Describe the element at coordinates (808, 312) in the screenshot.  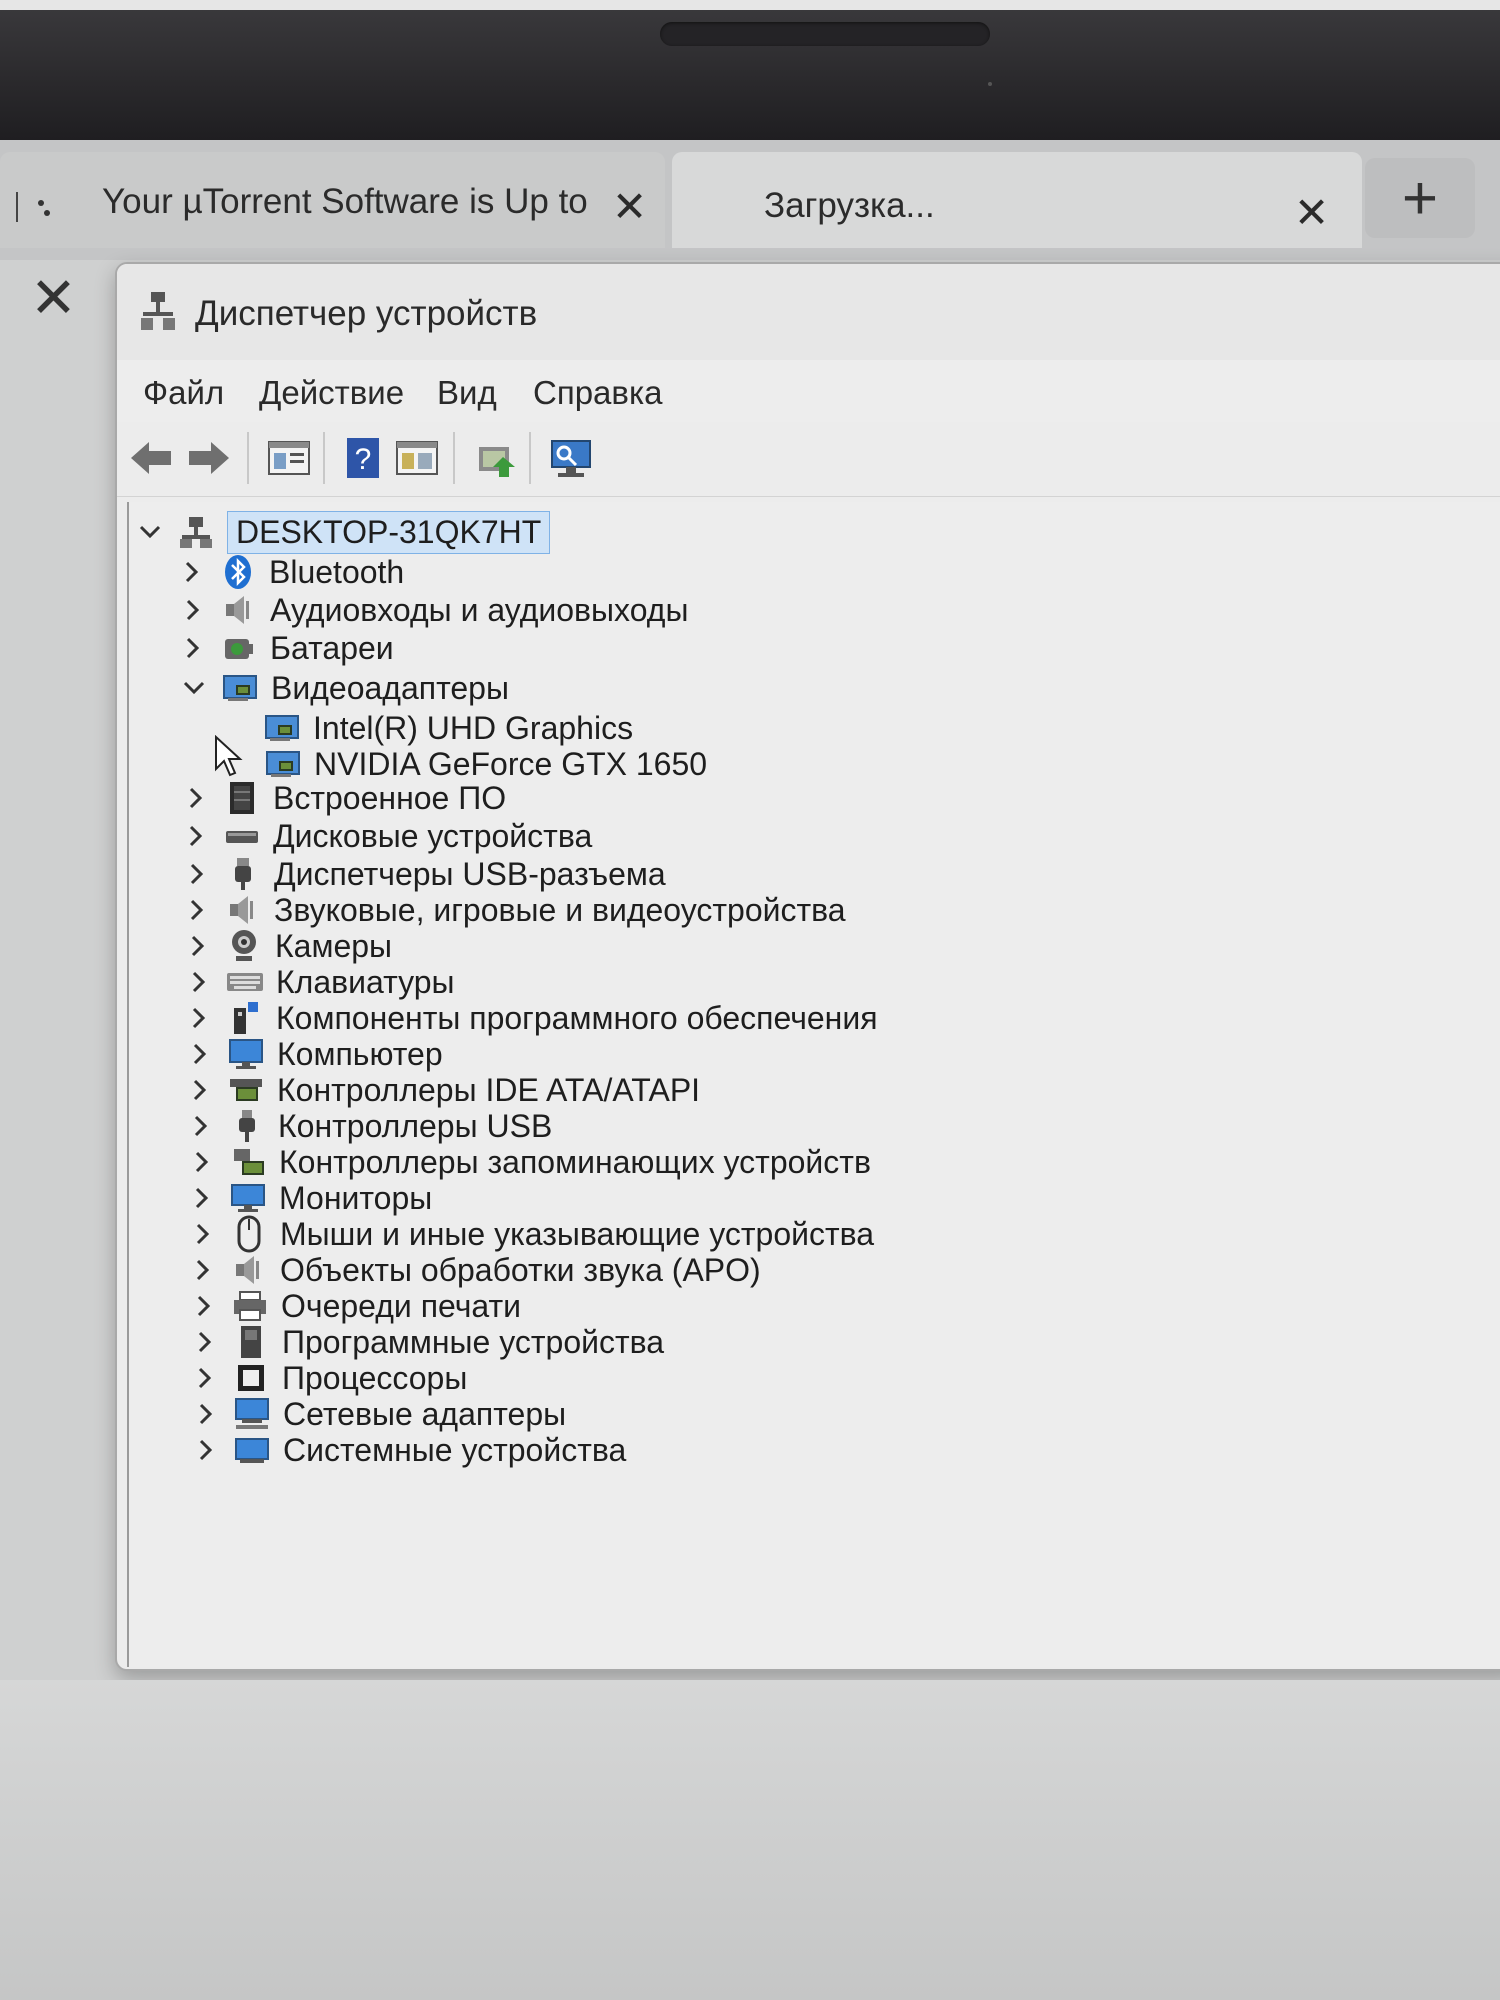
I see `window-titlebar: Диспетчер устройств` at that location.